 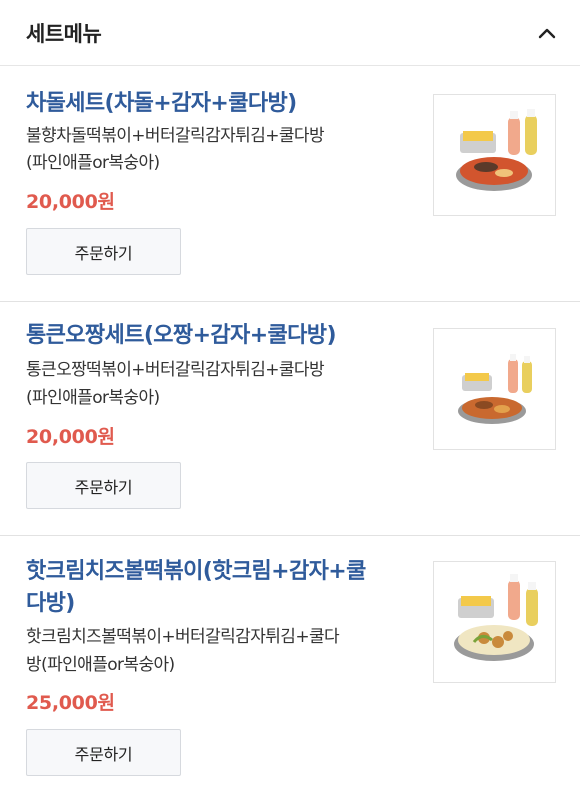 I want to click on item-desc-line1: 통큰오짱떡볶이+버터갈릭감자튀김+쿨다방, so click(x=175, y=370).